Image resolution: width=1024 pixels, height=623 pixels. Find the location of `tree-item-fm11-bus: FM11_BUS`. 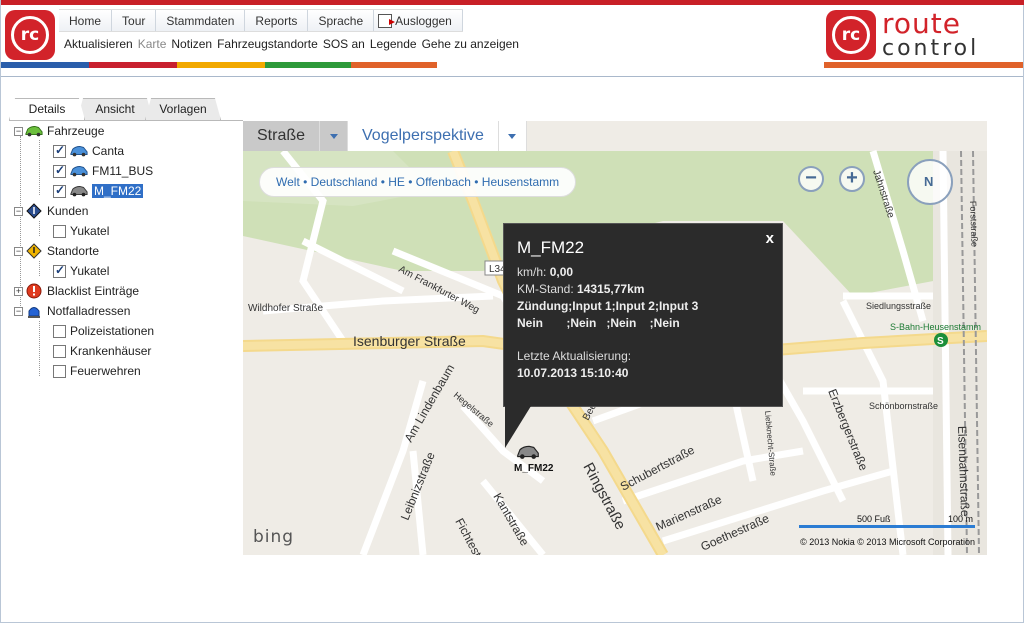

tree-item-fm11-bus: FM11_BUS is located at coordinates (103, 171).